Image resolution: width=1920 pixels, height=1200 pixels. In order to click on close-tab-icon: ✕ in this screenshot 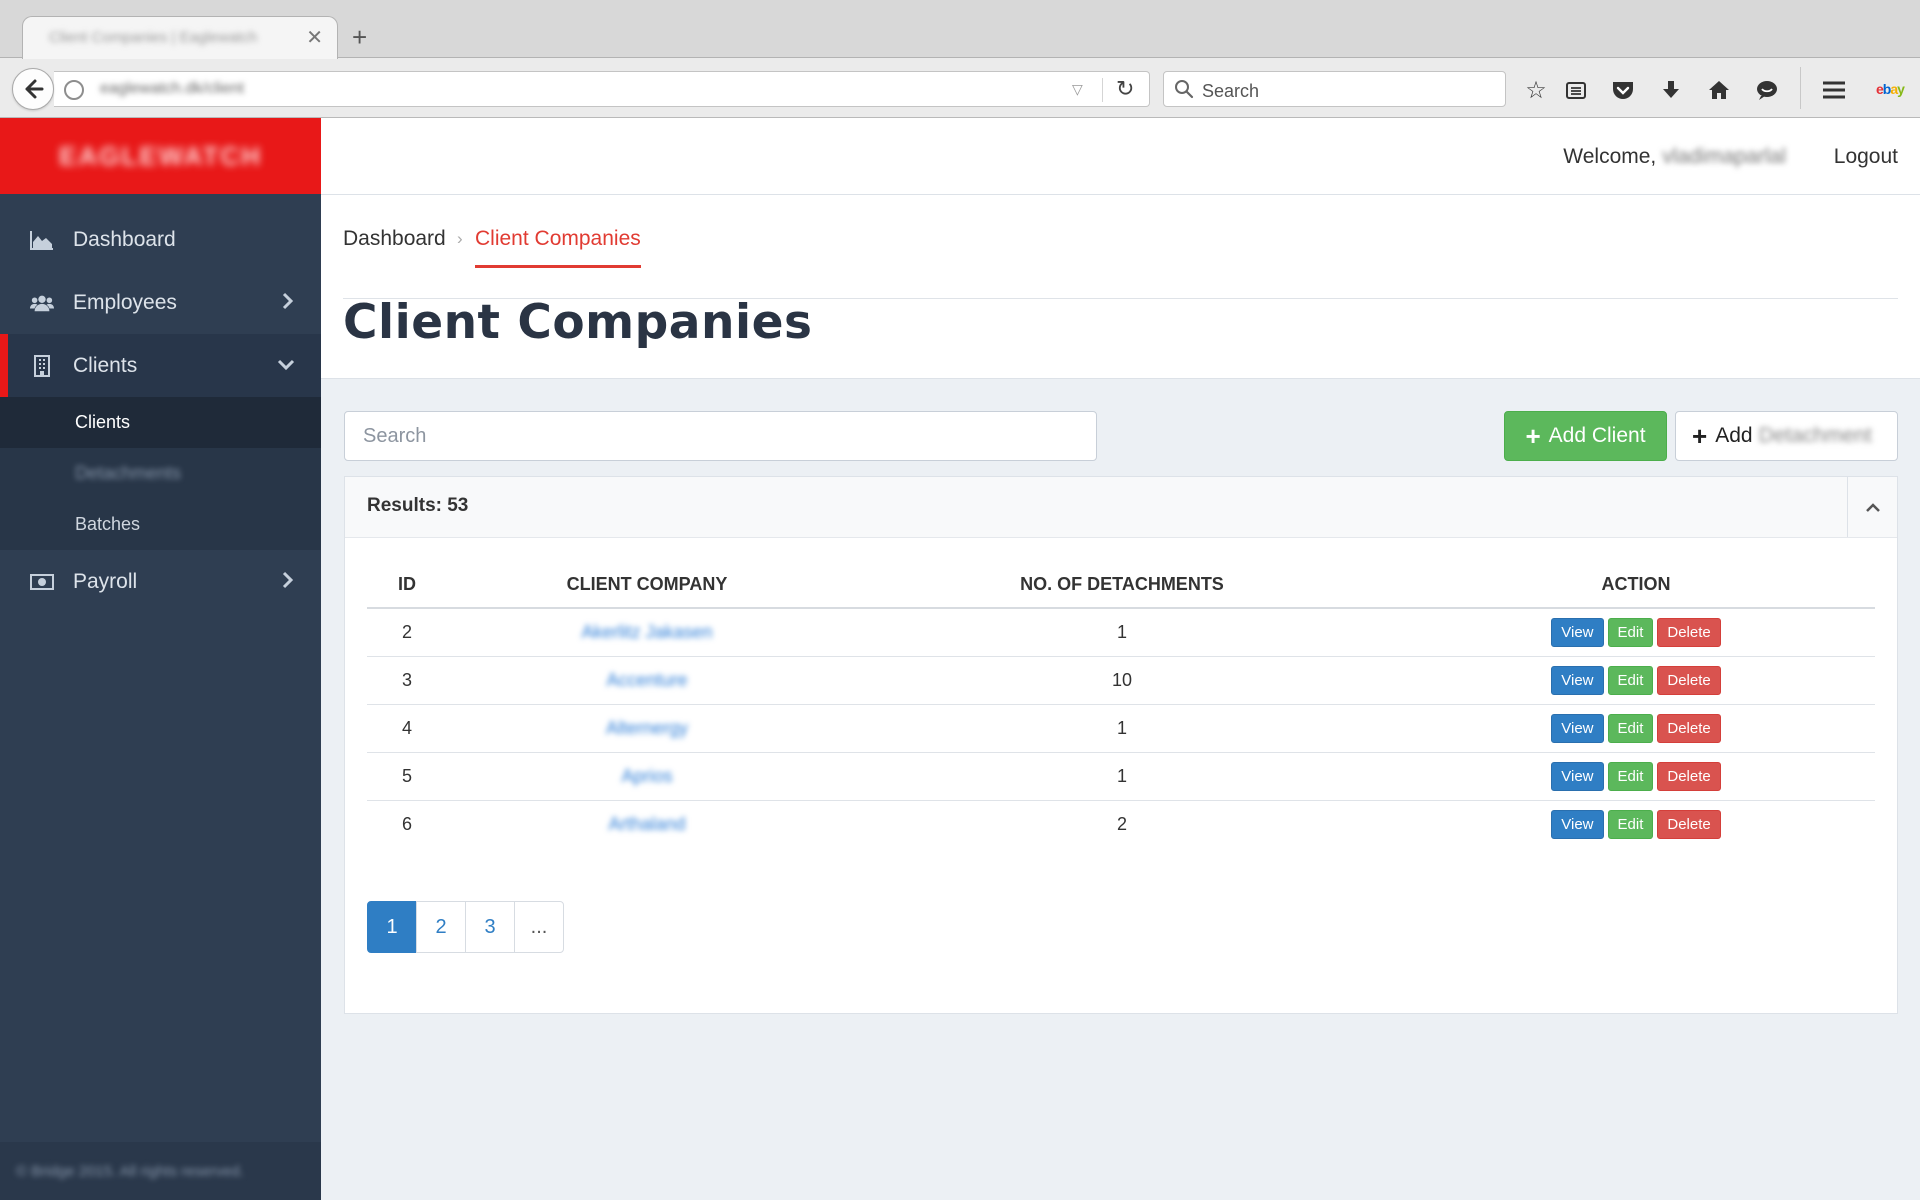, I will do `click(314, 37)`.